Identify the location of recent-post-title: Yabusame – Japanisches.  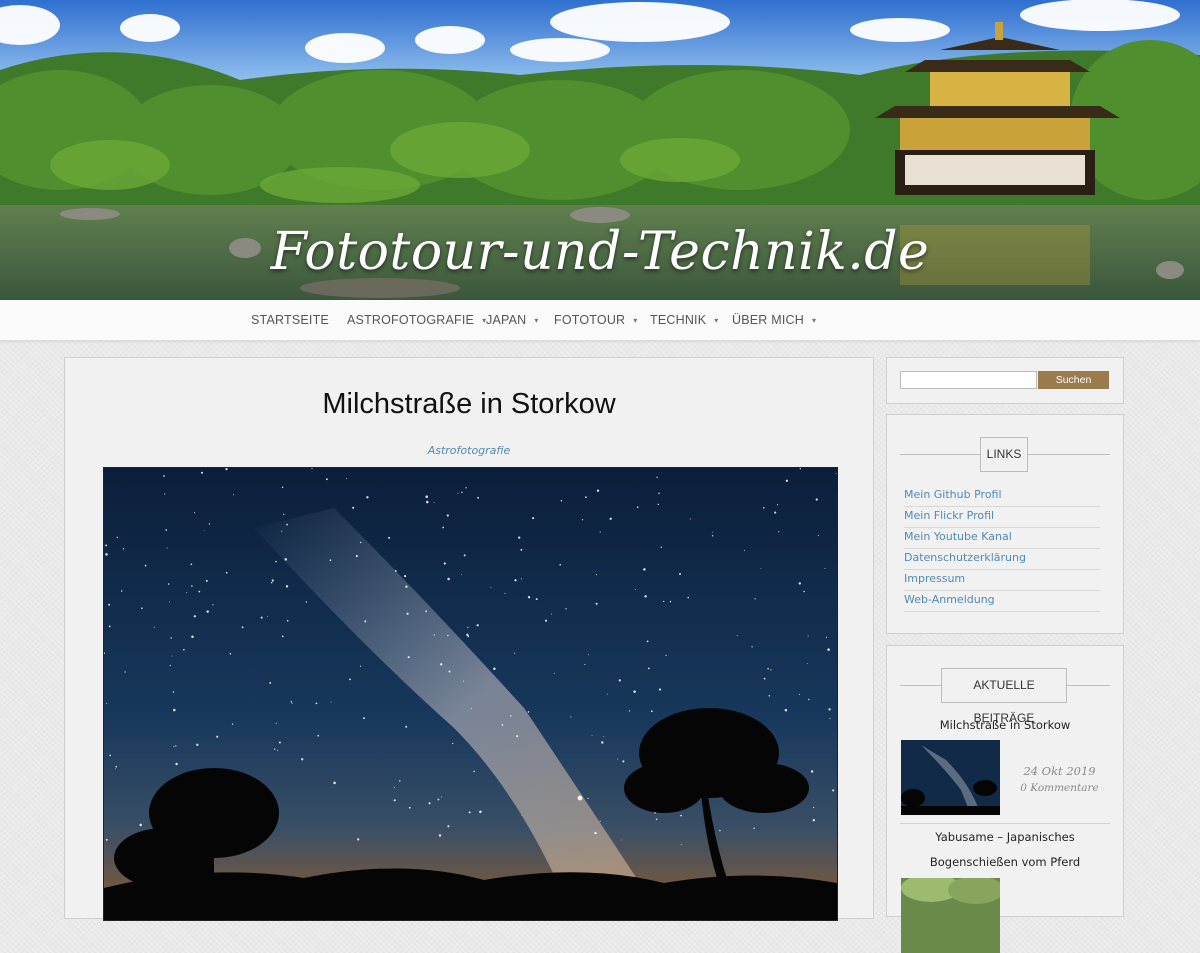
(1005, 837).